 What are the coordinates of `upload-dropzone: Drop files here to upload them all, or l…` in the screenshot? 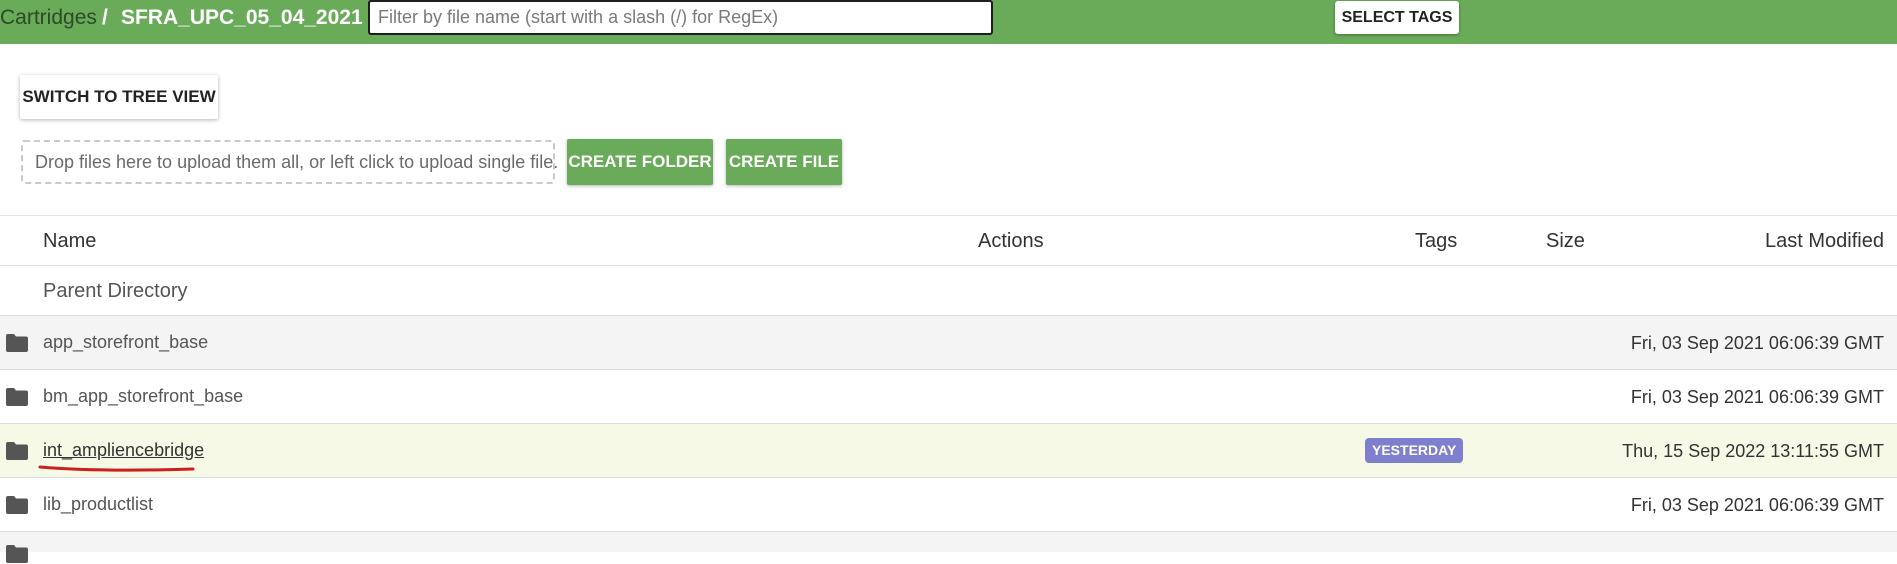 It's located at (289, 162).